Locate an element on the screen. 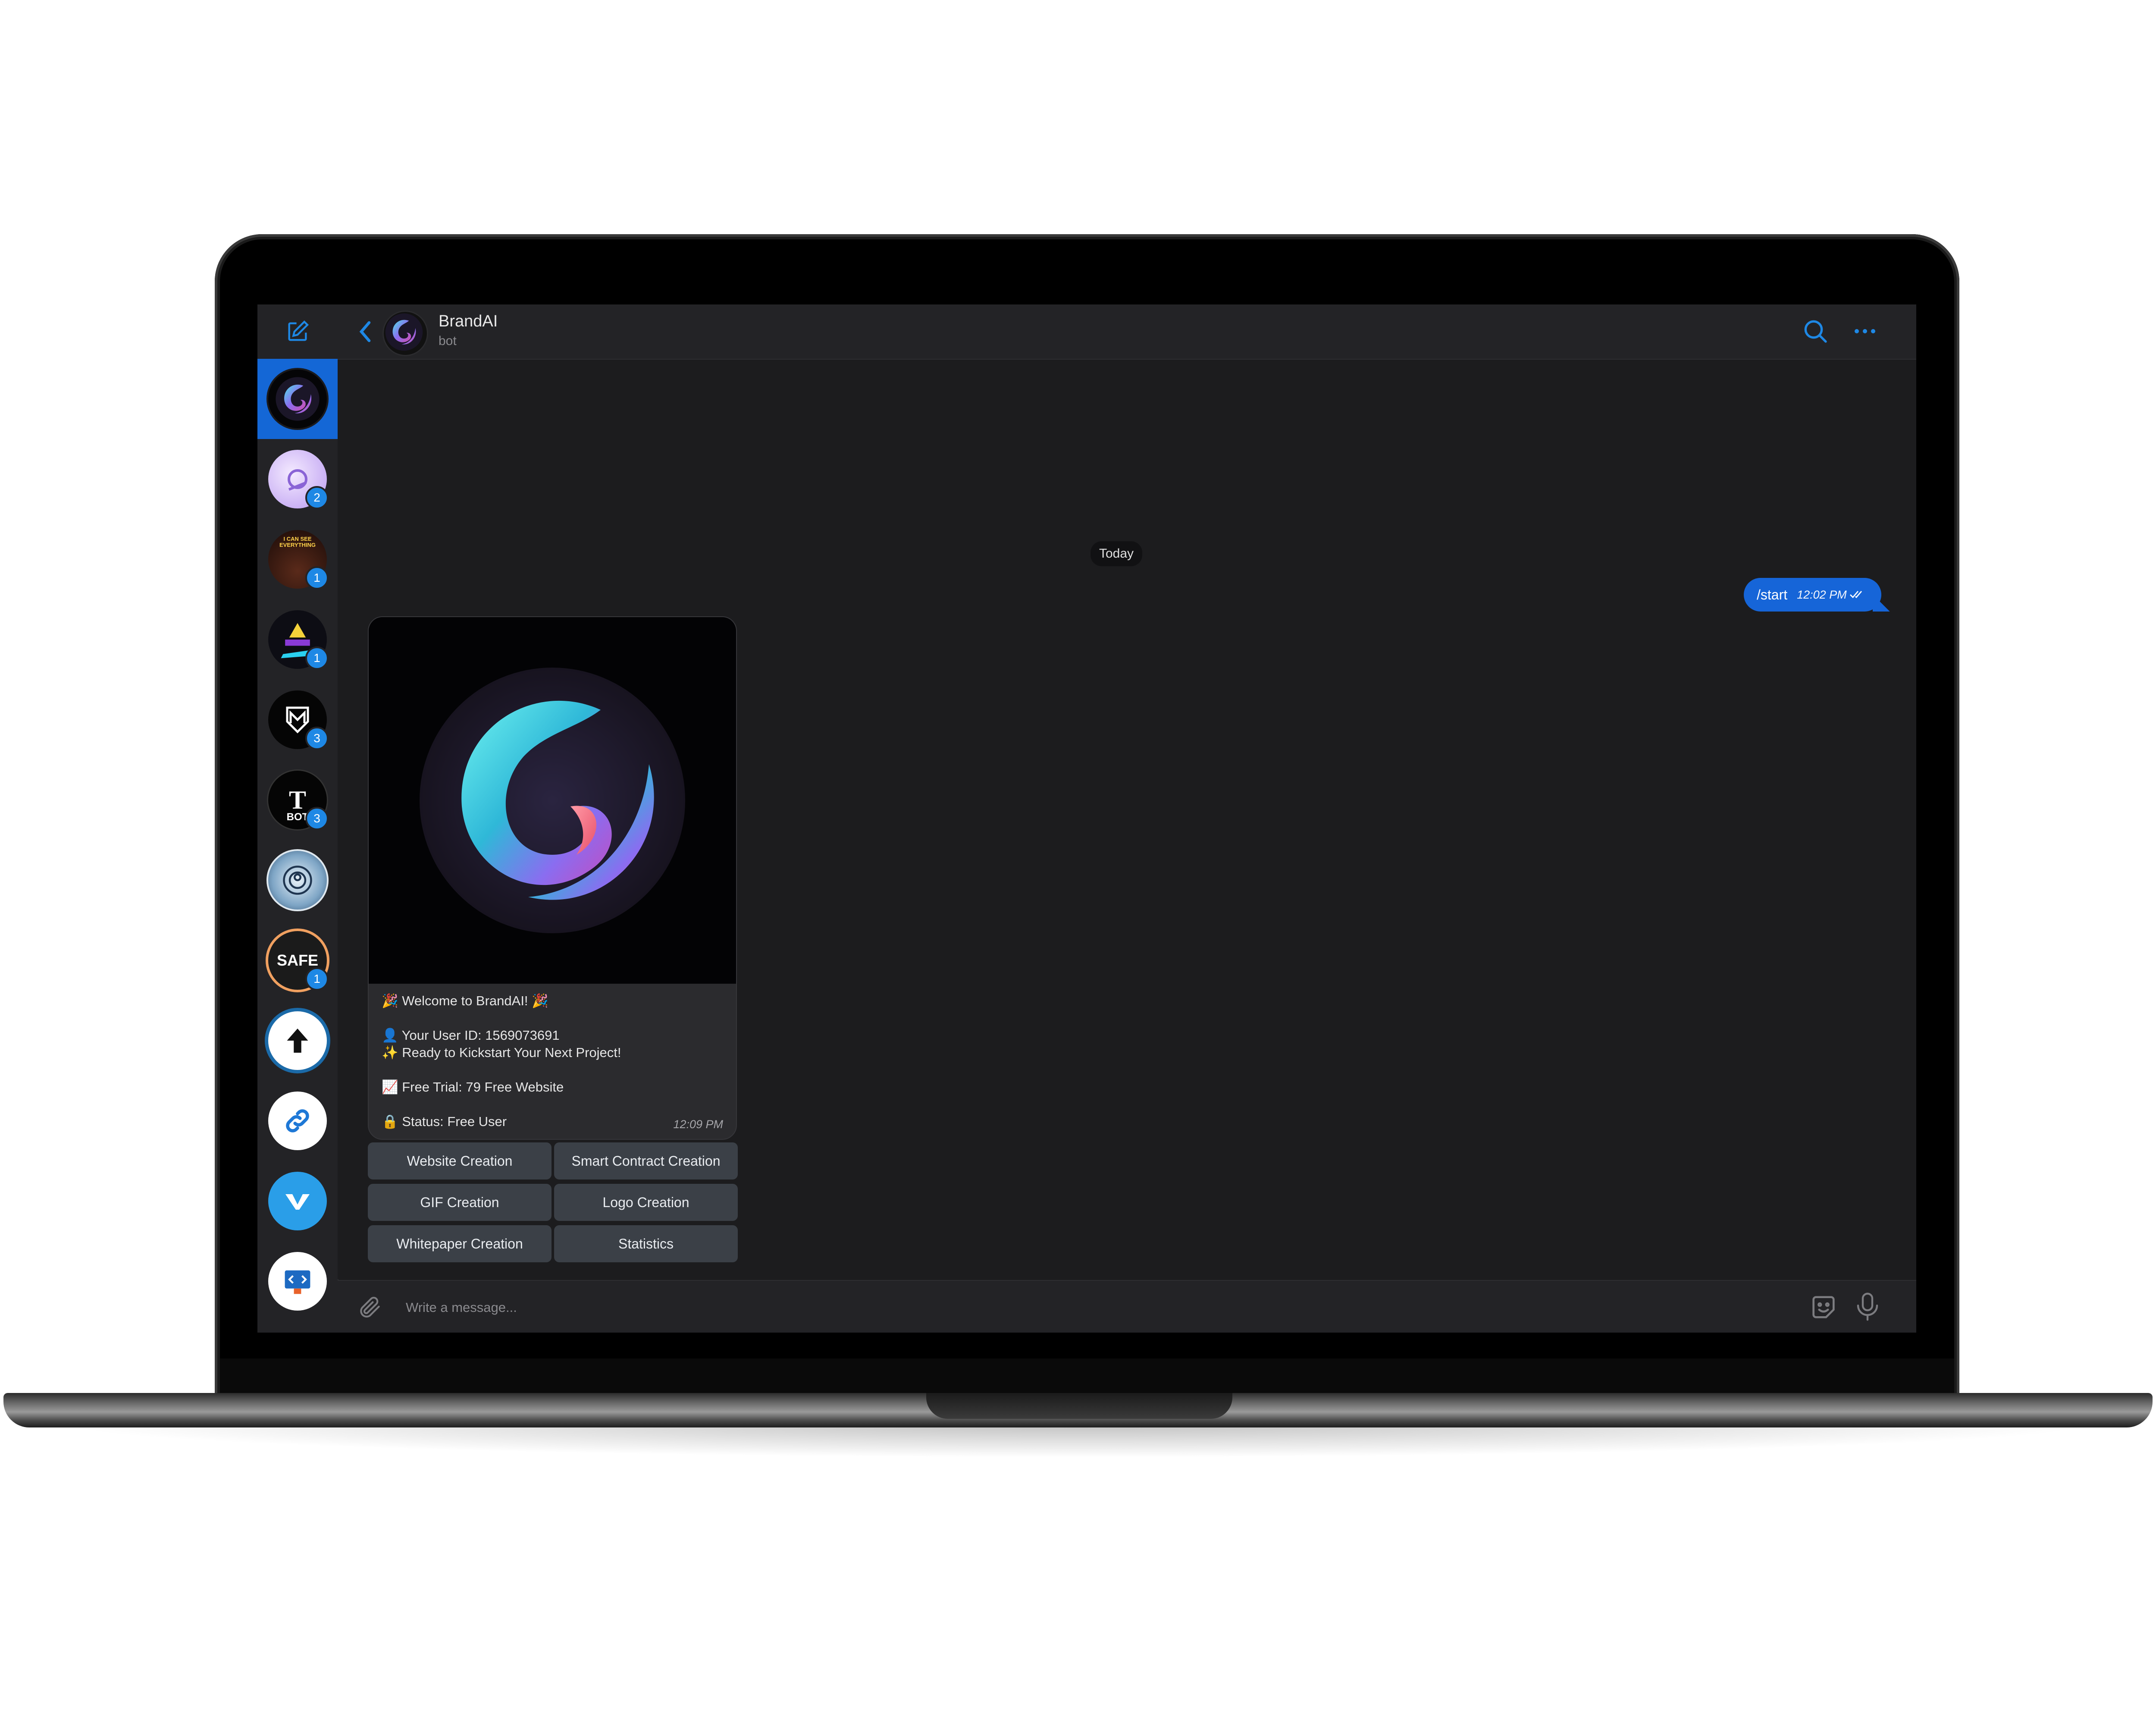 This screenshot has height=1719, width=2156. unread-badge: 2 is located at coordinates (317, 498).